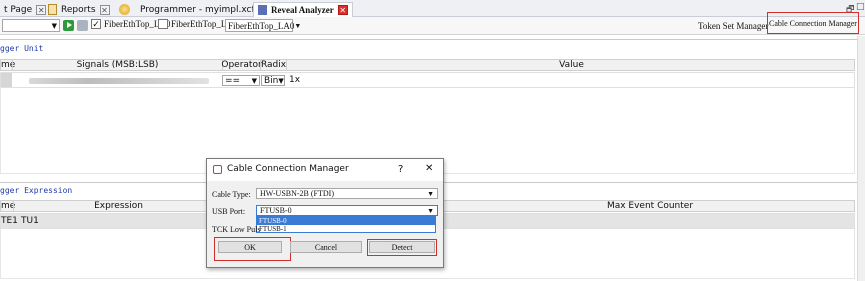 The width and height of the screenshot is (865, 281). I want to click on app-icon, so click(217, 169).